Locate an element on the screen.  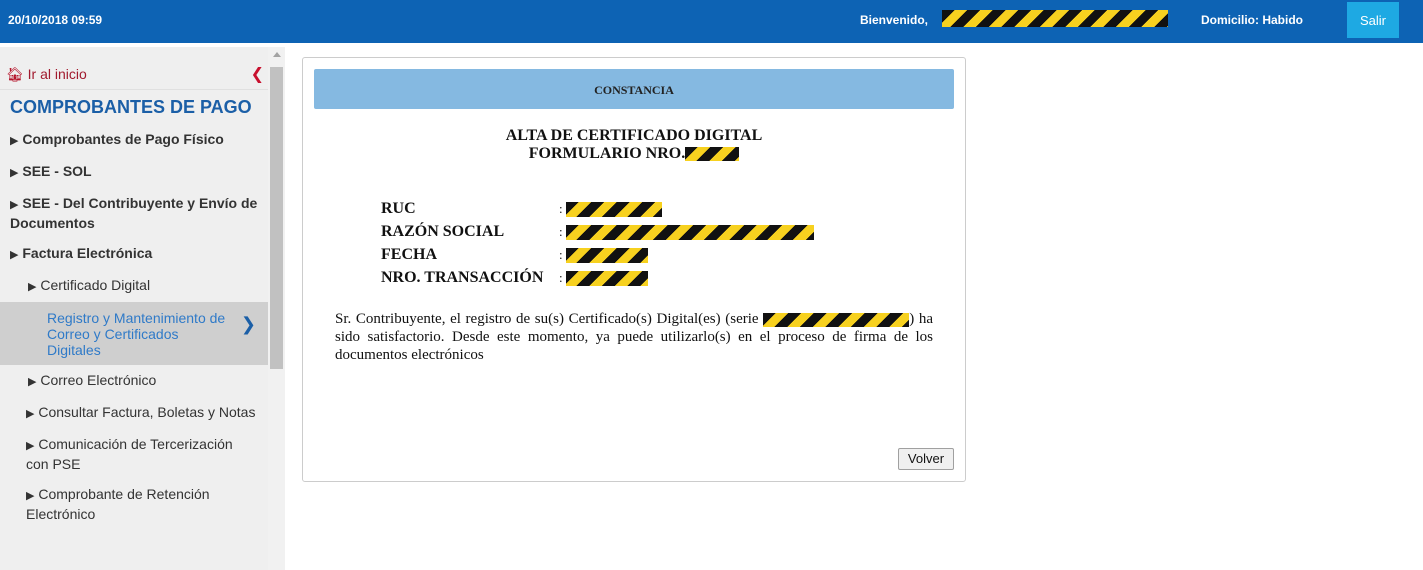
sidebar-item-tercerizacion-pse: ▶ Comunicación de Tercerización con PSE is located at coordinates (134, 454).